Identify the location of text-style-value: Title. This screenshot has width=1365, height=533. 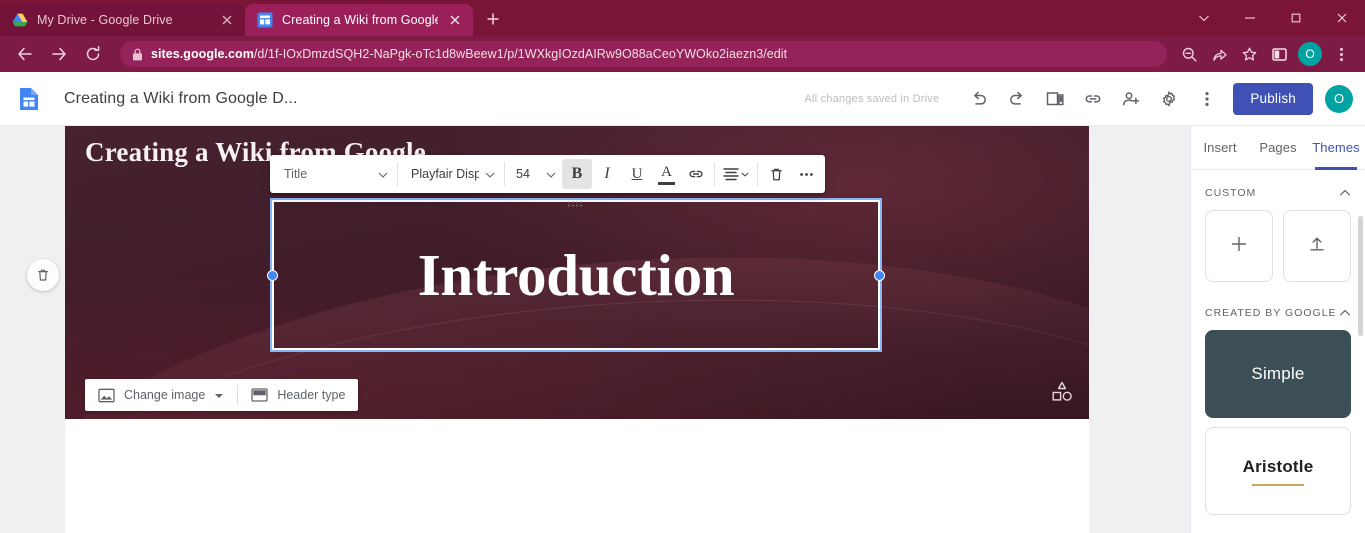
(296, 174).